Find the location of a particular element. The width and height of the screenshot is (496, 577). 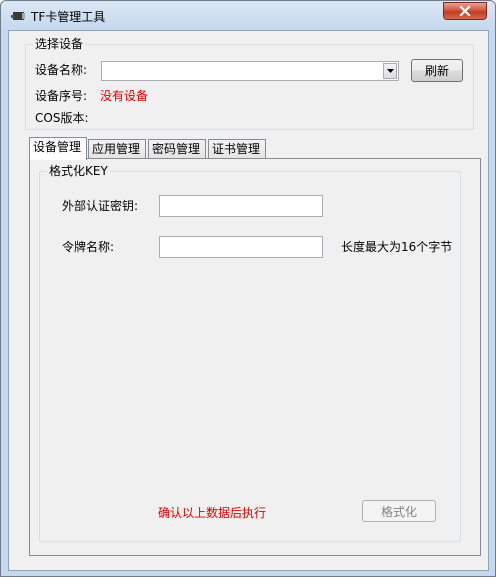

serial-label: 设备序号: is located at coordinates (61, 96).